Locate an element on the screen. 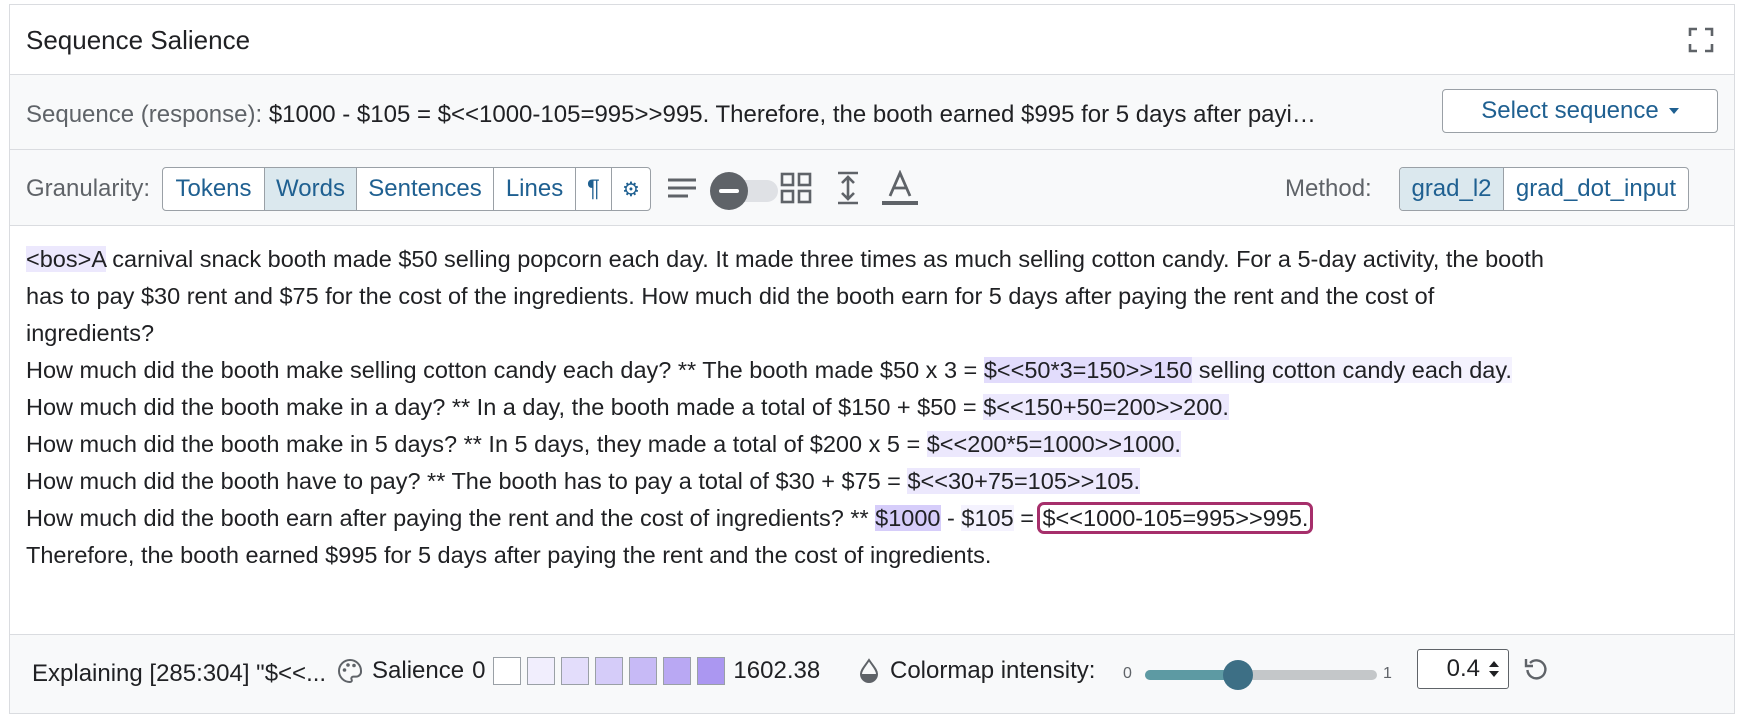 The height and width of the screenshot is (720, 1744). colormap-intensity-control: Colormap intensity: is located at coordinates (976, 671).